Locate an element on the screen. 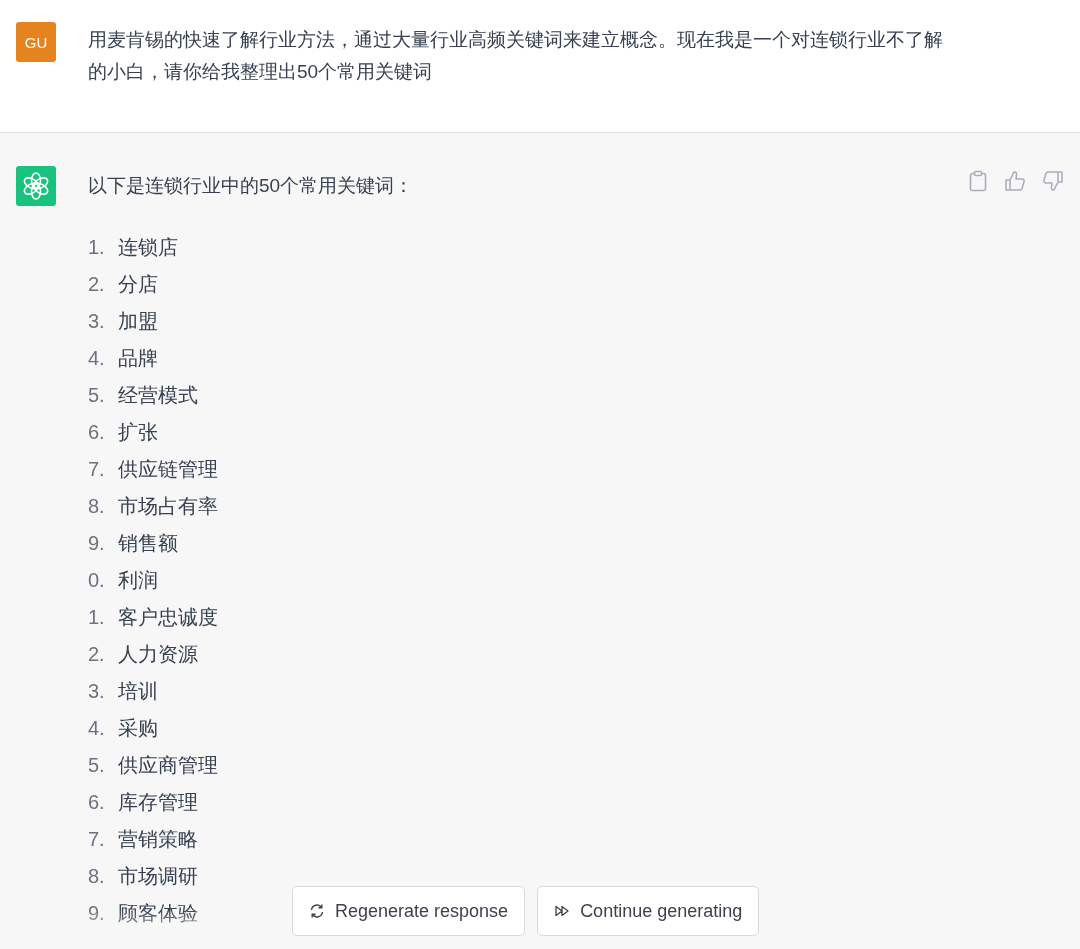  assistant-intro: 以下是连锁行业中的50个常用关键词： is located at coordinates (251, 186).